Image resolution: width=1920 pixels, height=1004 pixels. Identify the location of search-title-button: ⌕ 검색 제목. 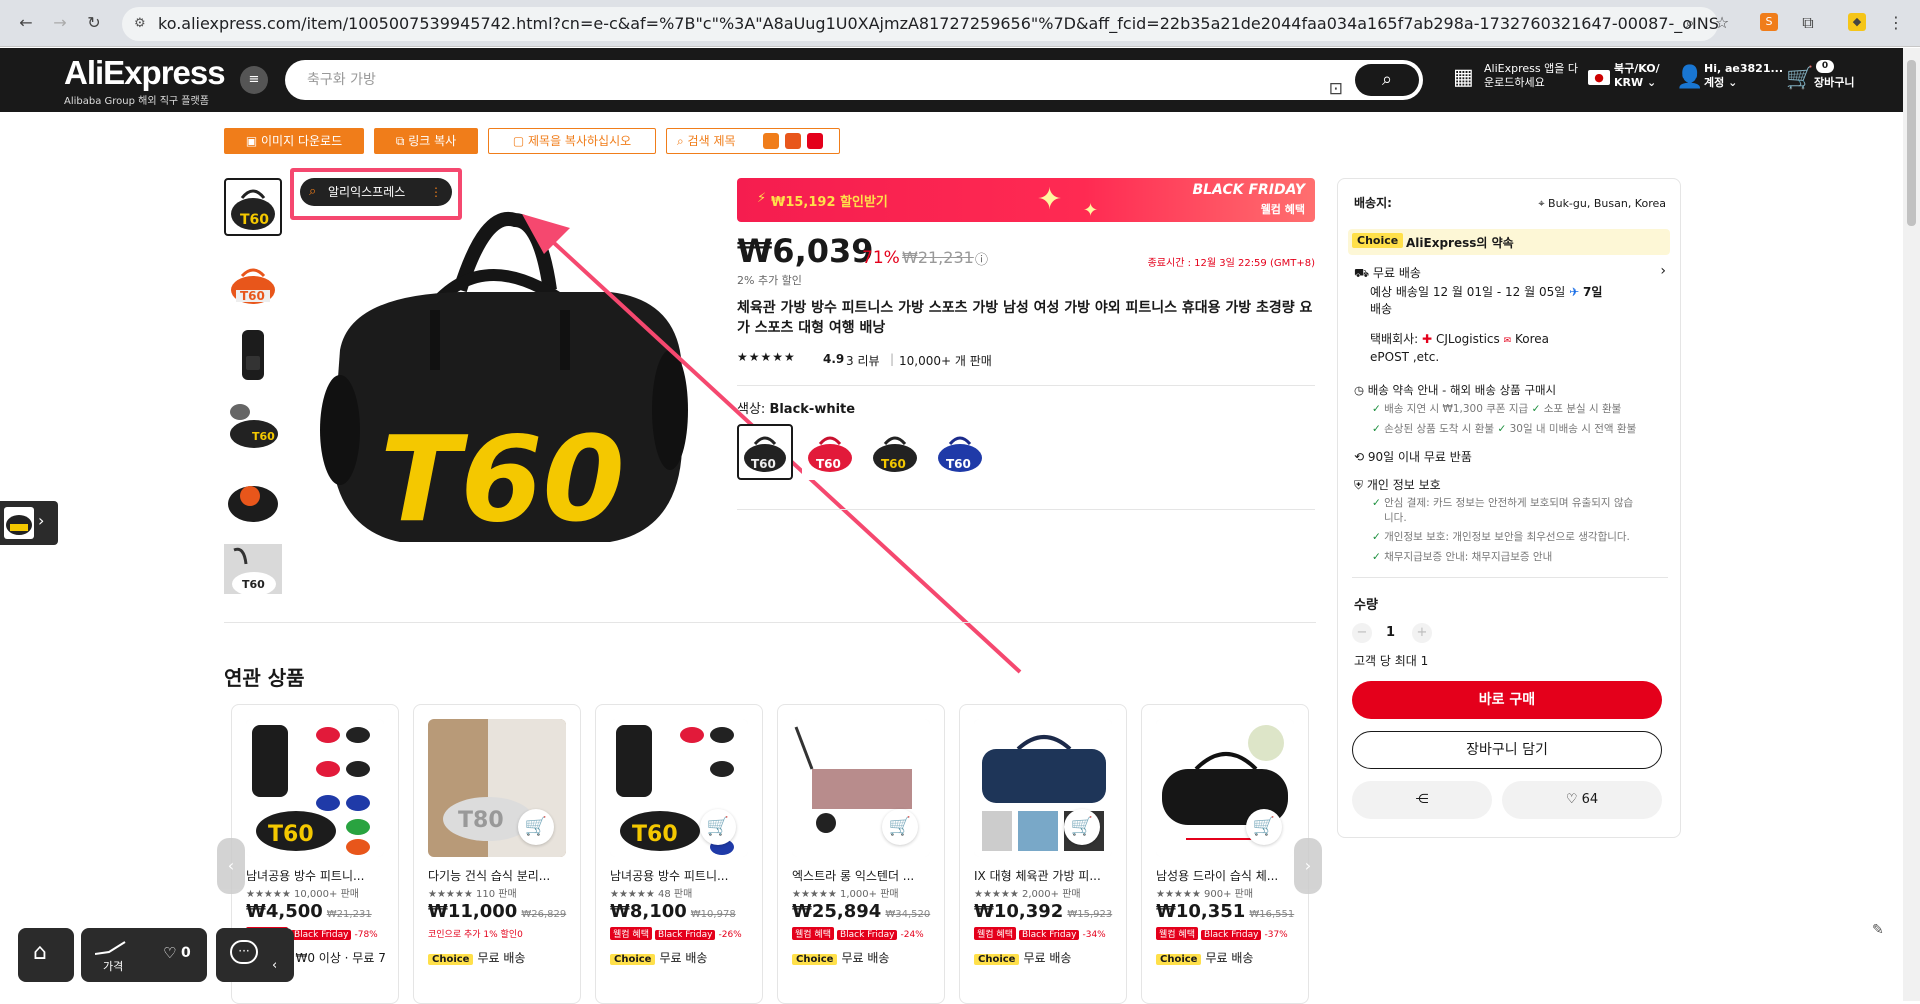
(753, 141).